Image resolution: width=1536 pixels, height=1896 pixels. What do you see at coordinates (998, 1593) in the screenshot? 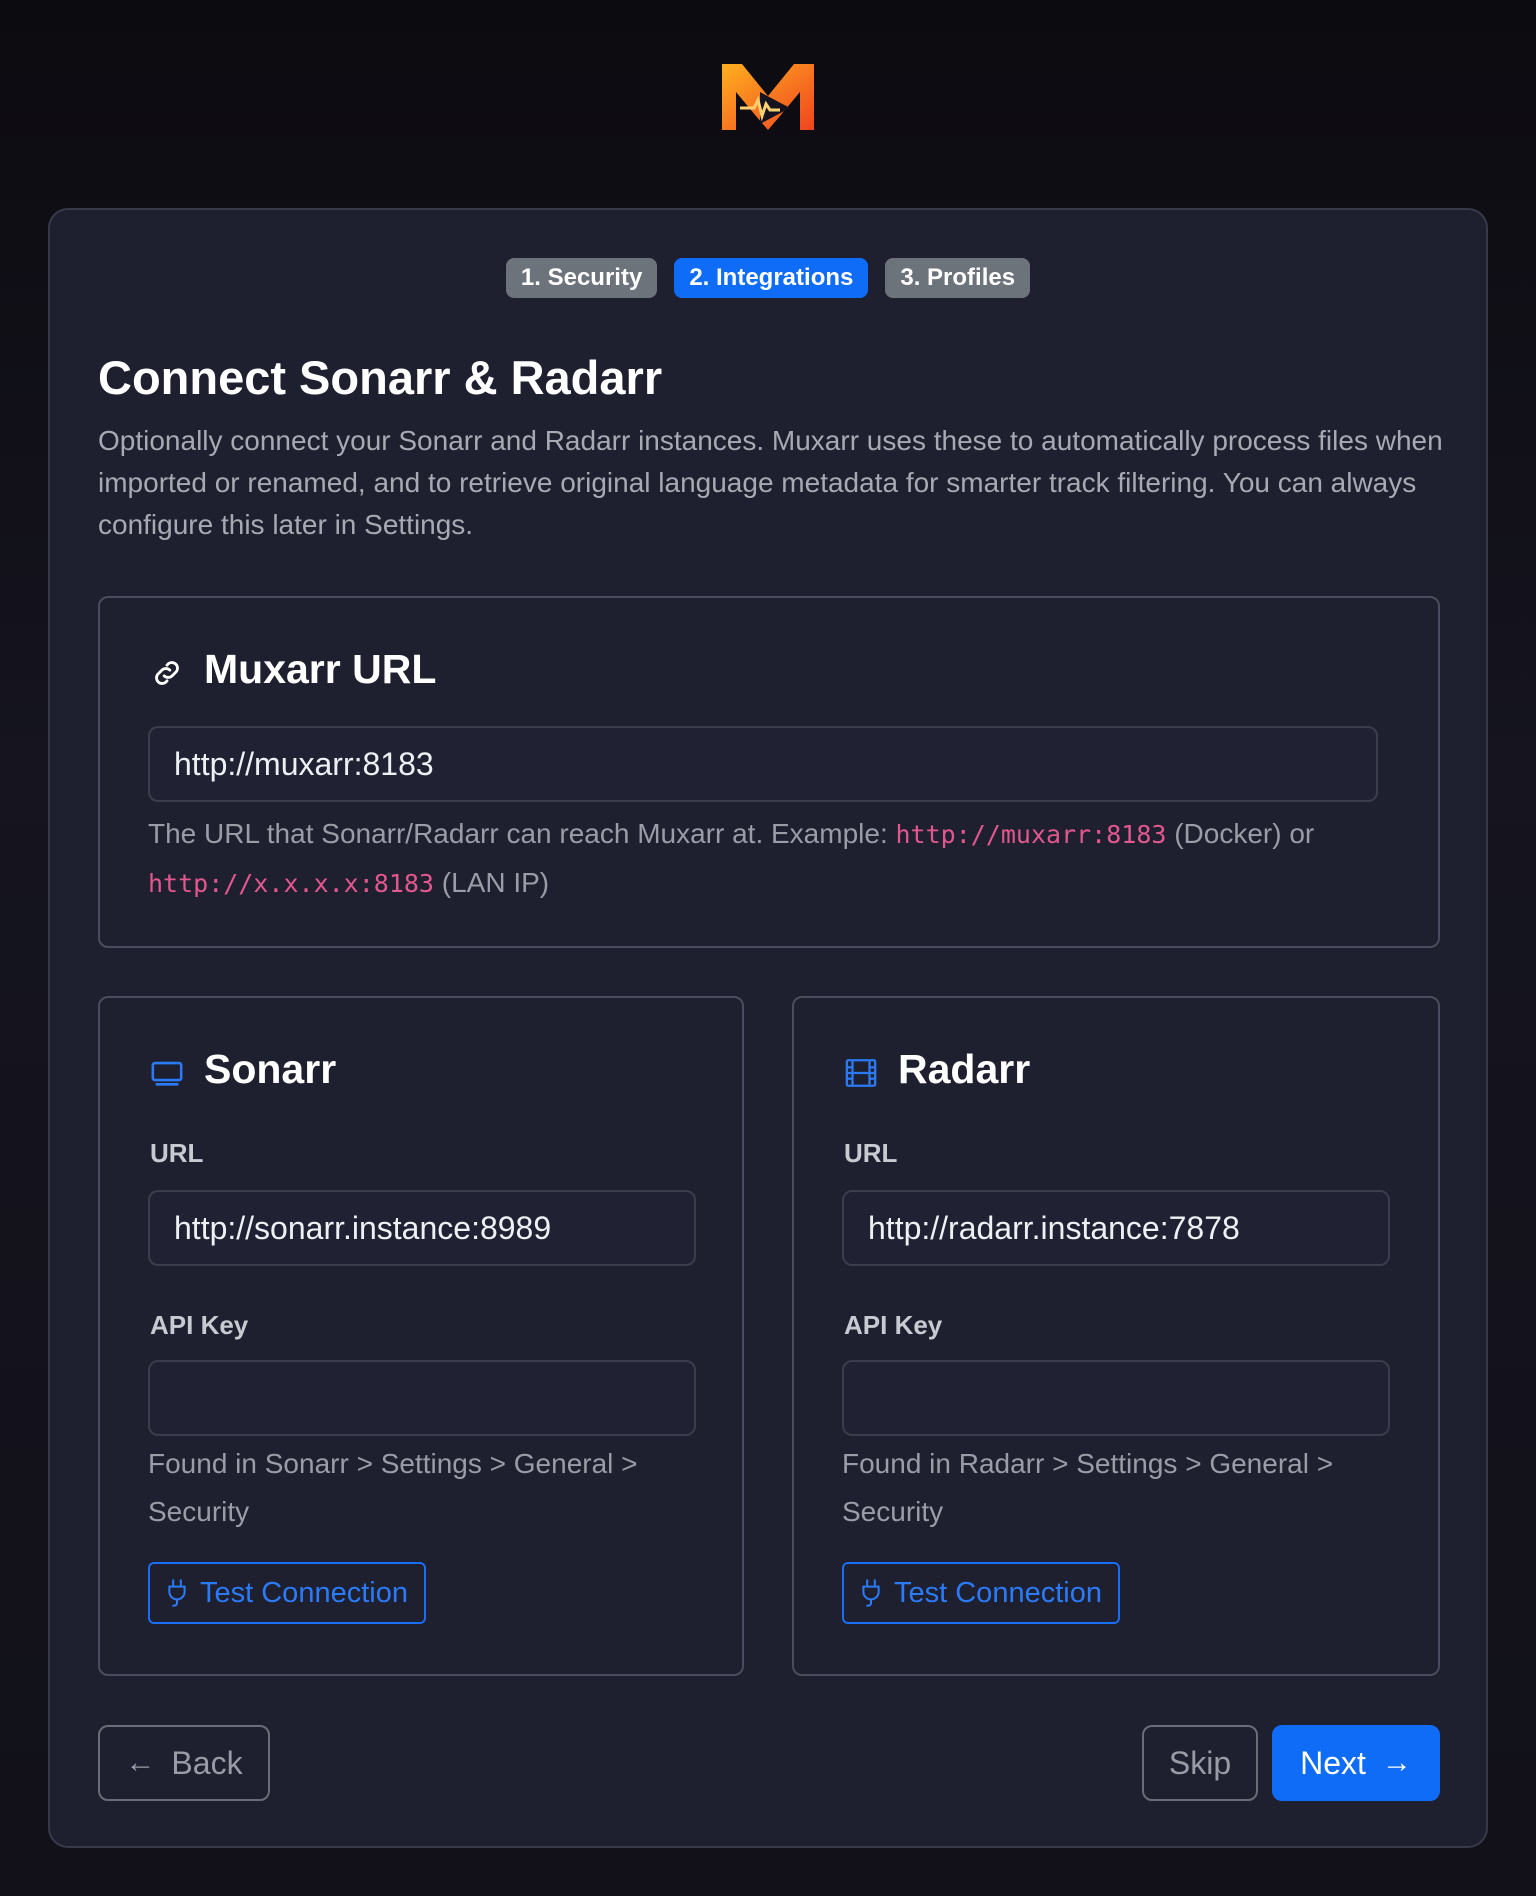
I see `radarr-test-label: Test Connection` at bounding box center [998, 1593].